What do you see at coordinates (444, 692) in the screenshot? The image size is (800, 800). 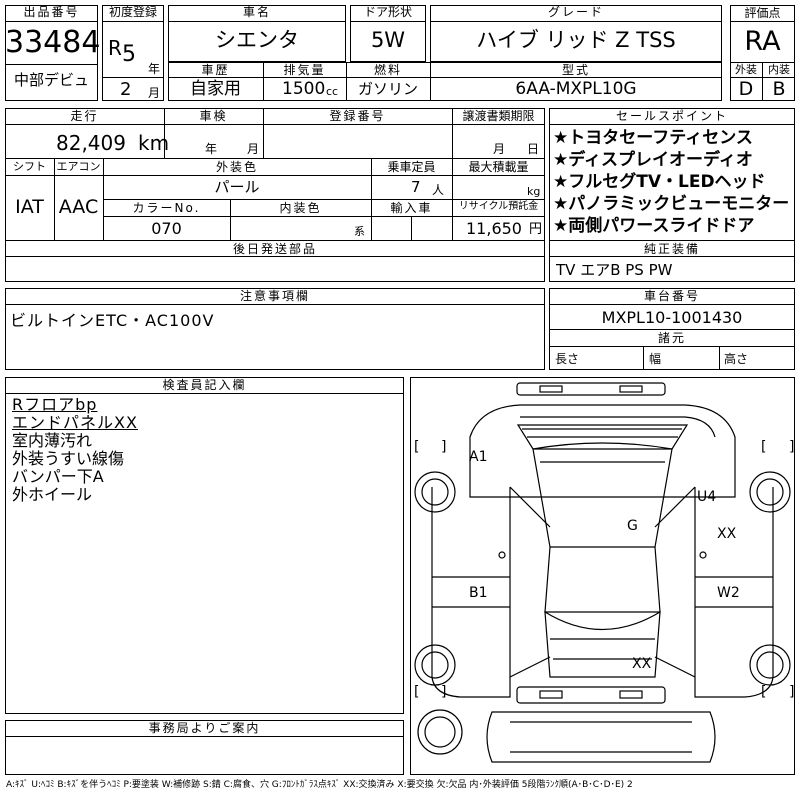 I see `bracket-left-rear-close: ]` at bounding box center [444, 692].